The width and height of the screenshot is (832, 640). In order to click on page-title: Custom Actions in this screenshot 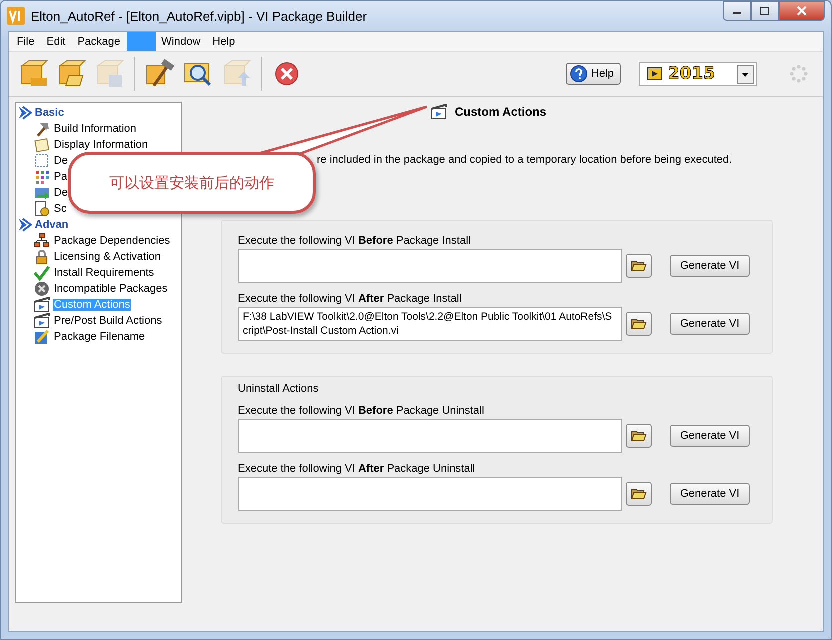, I will do `click(501, 112)`.